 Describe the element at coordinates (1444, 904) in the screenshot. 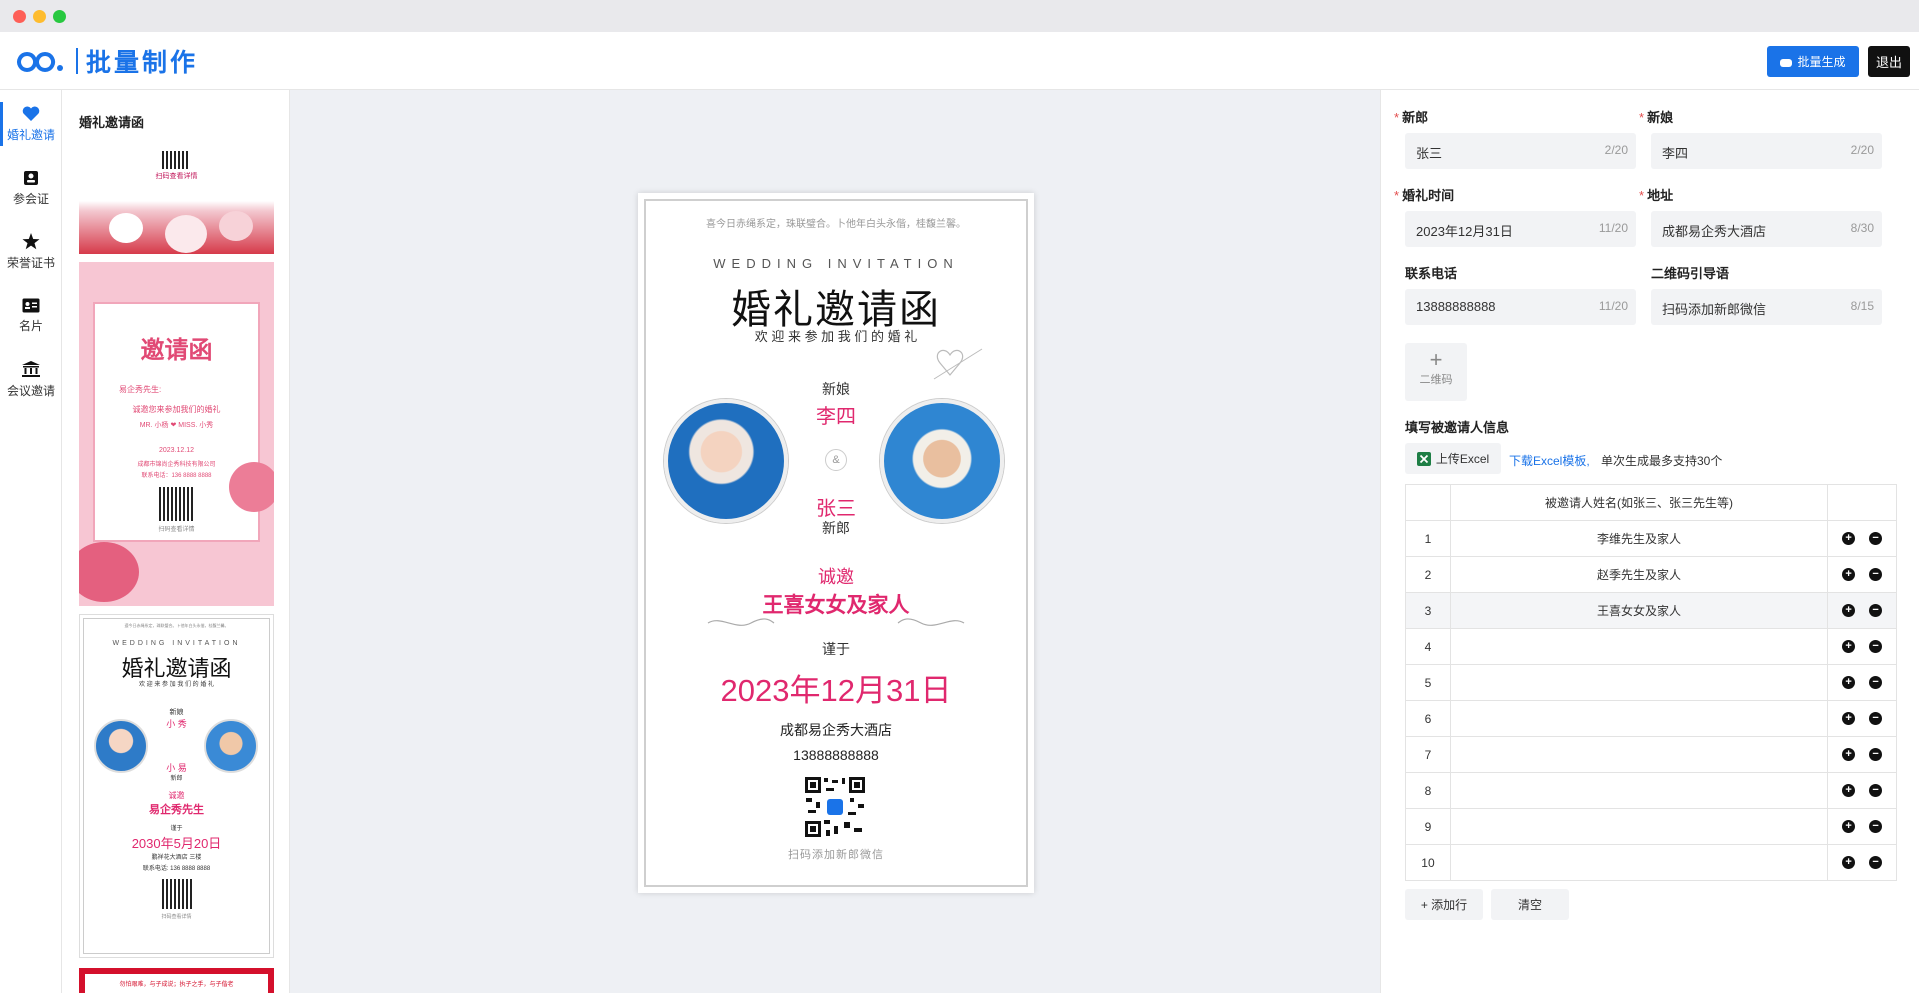

I see `add-row-button: + 添加行` at that location.